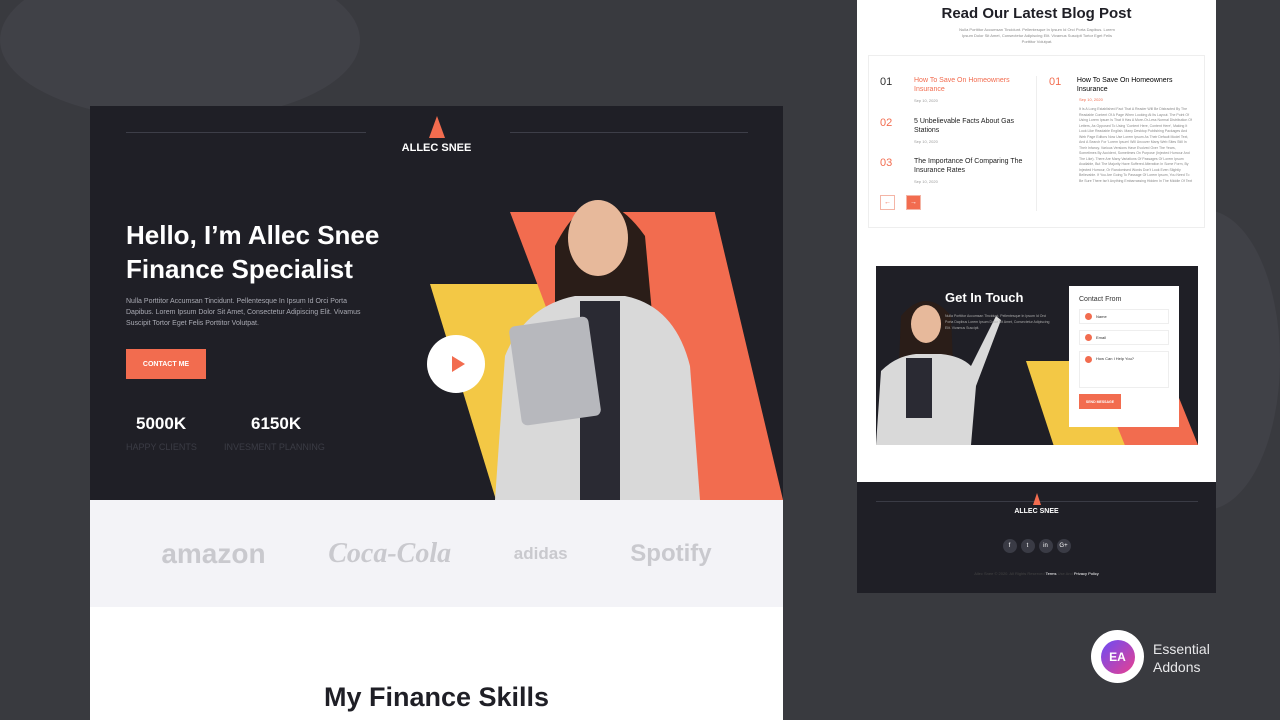  I want to click on name-placeholder: Name, so click(1101, 316).